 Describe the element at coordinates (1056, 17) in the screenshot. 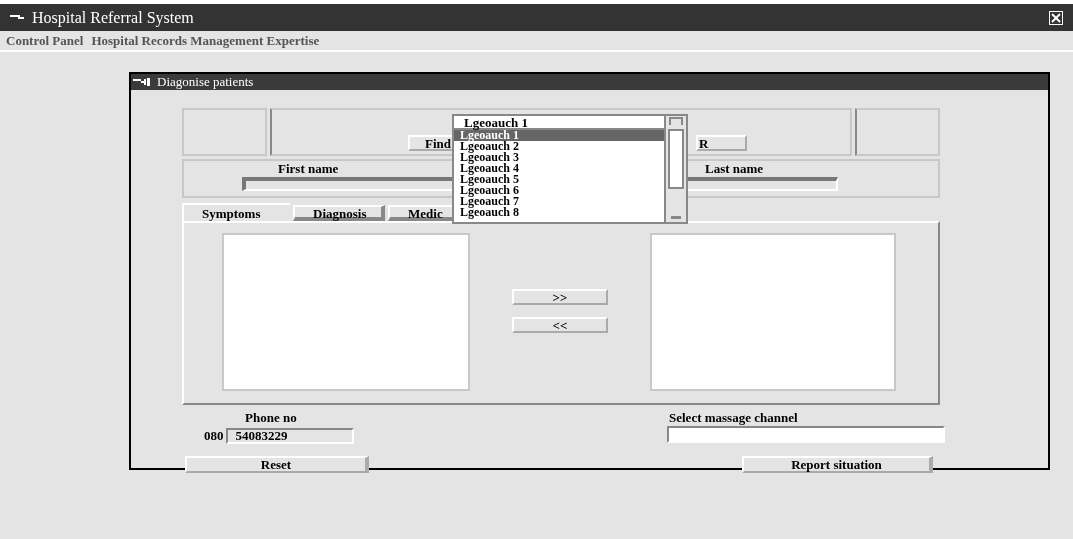

I see `close-icon` at that location.